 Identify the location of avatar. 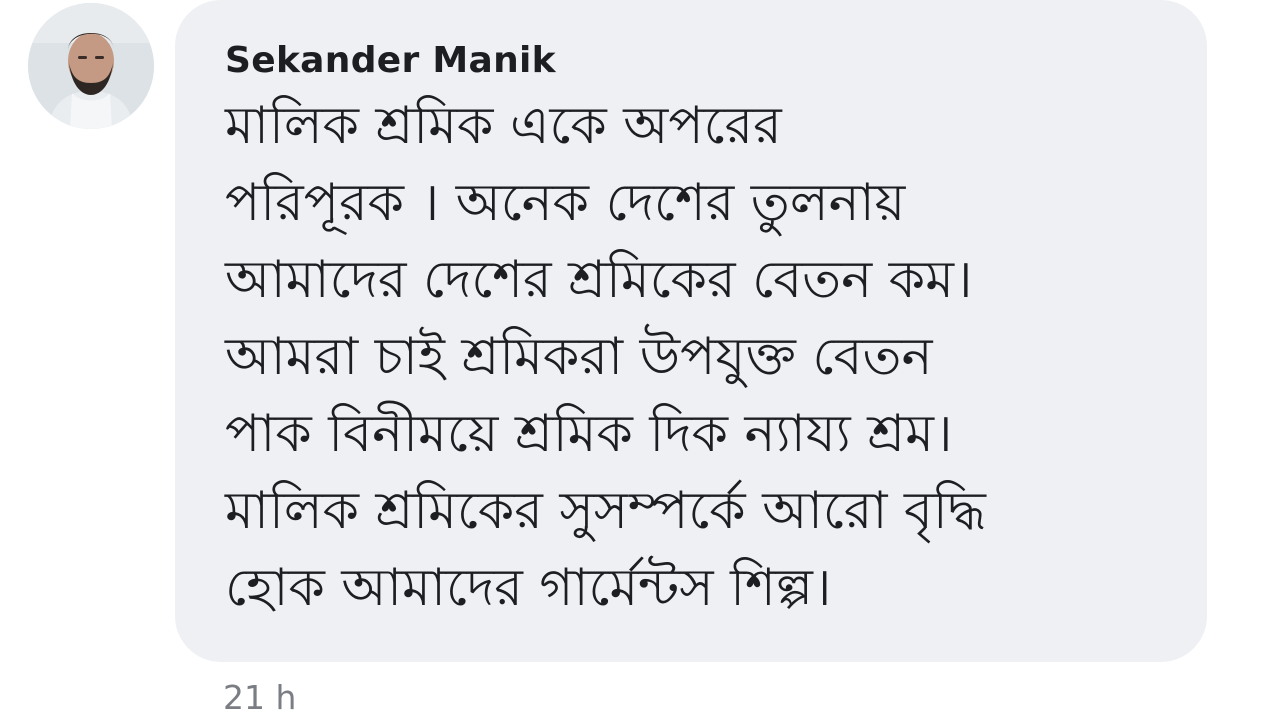
(91, 66).